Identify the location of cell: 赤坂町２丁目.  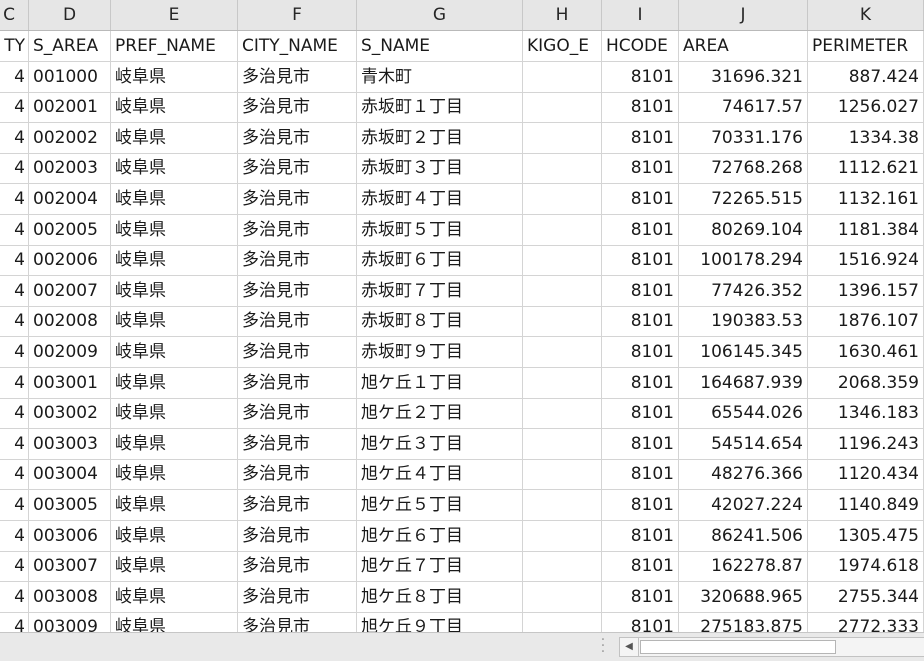
(440, 137).